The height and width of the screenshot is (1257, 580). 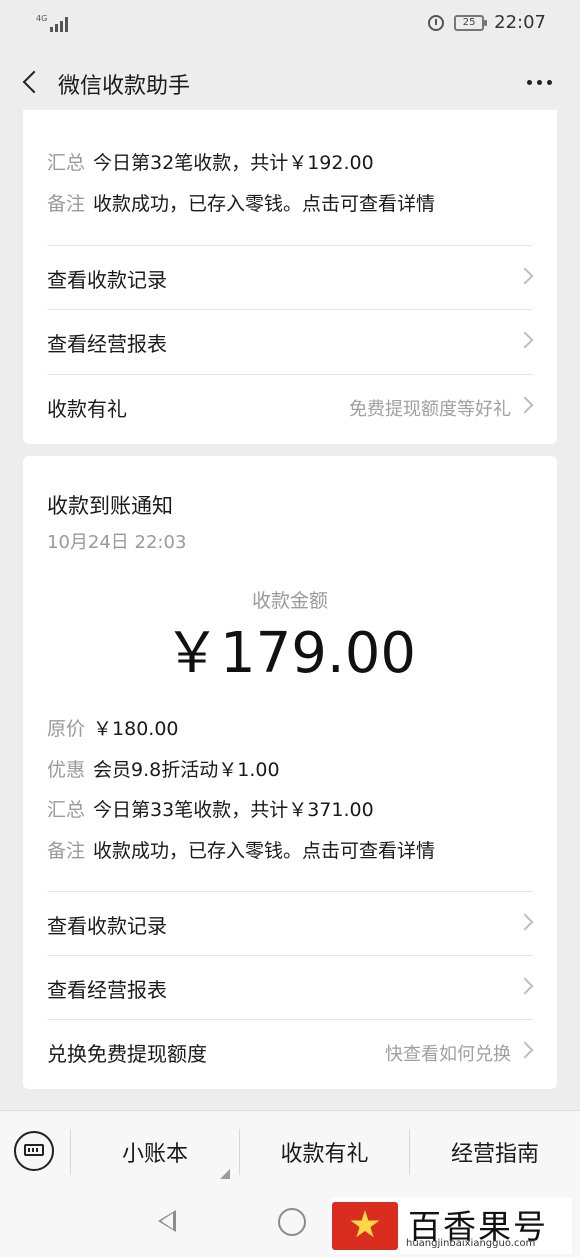 I want to click on clock: 22:07, so click(x=520, y=22).